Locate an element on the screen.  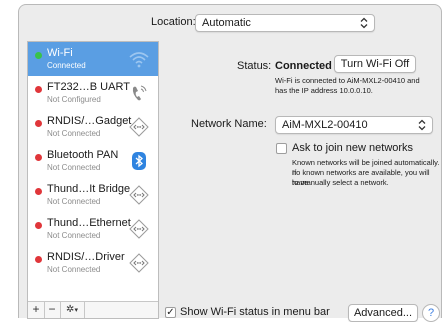
service-name: Thund…It Bridge is located at coordinates (89, 189).